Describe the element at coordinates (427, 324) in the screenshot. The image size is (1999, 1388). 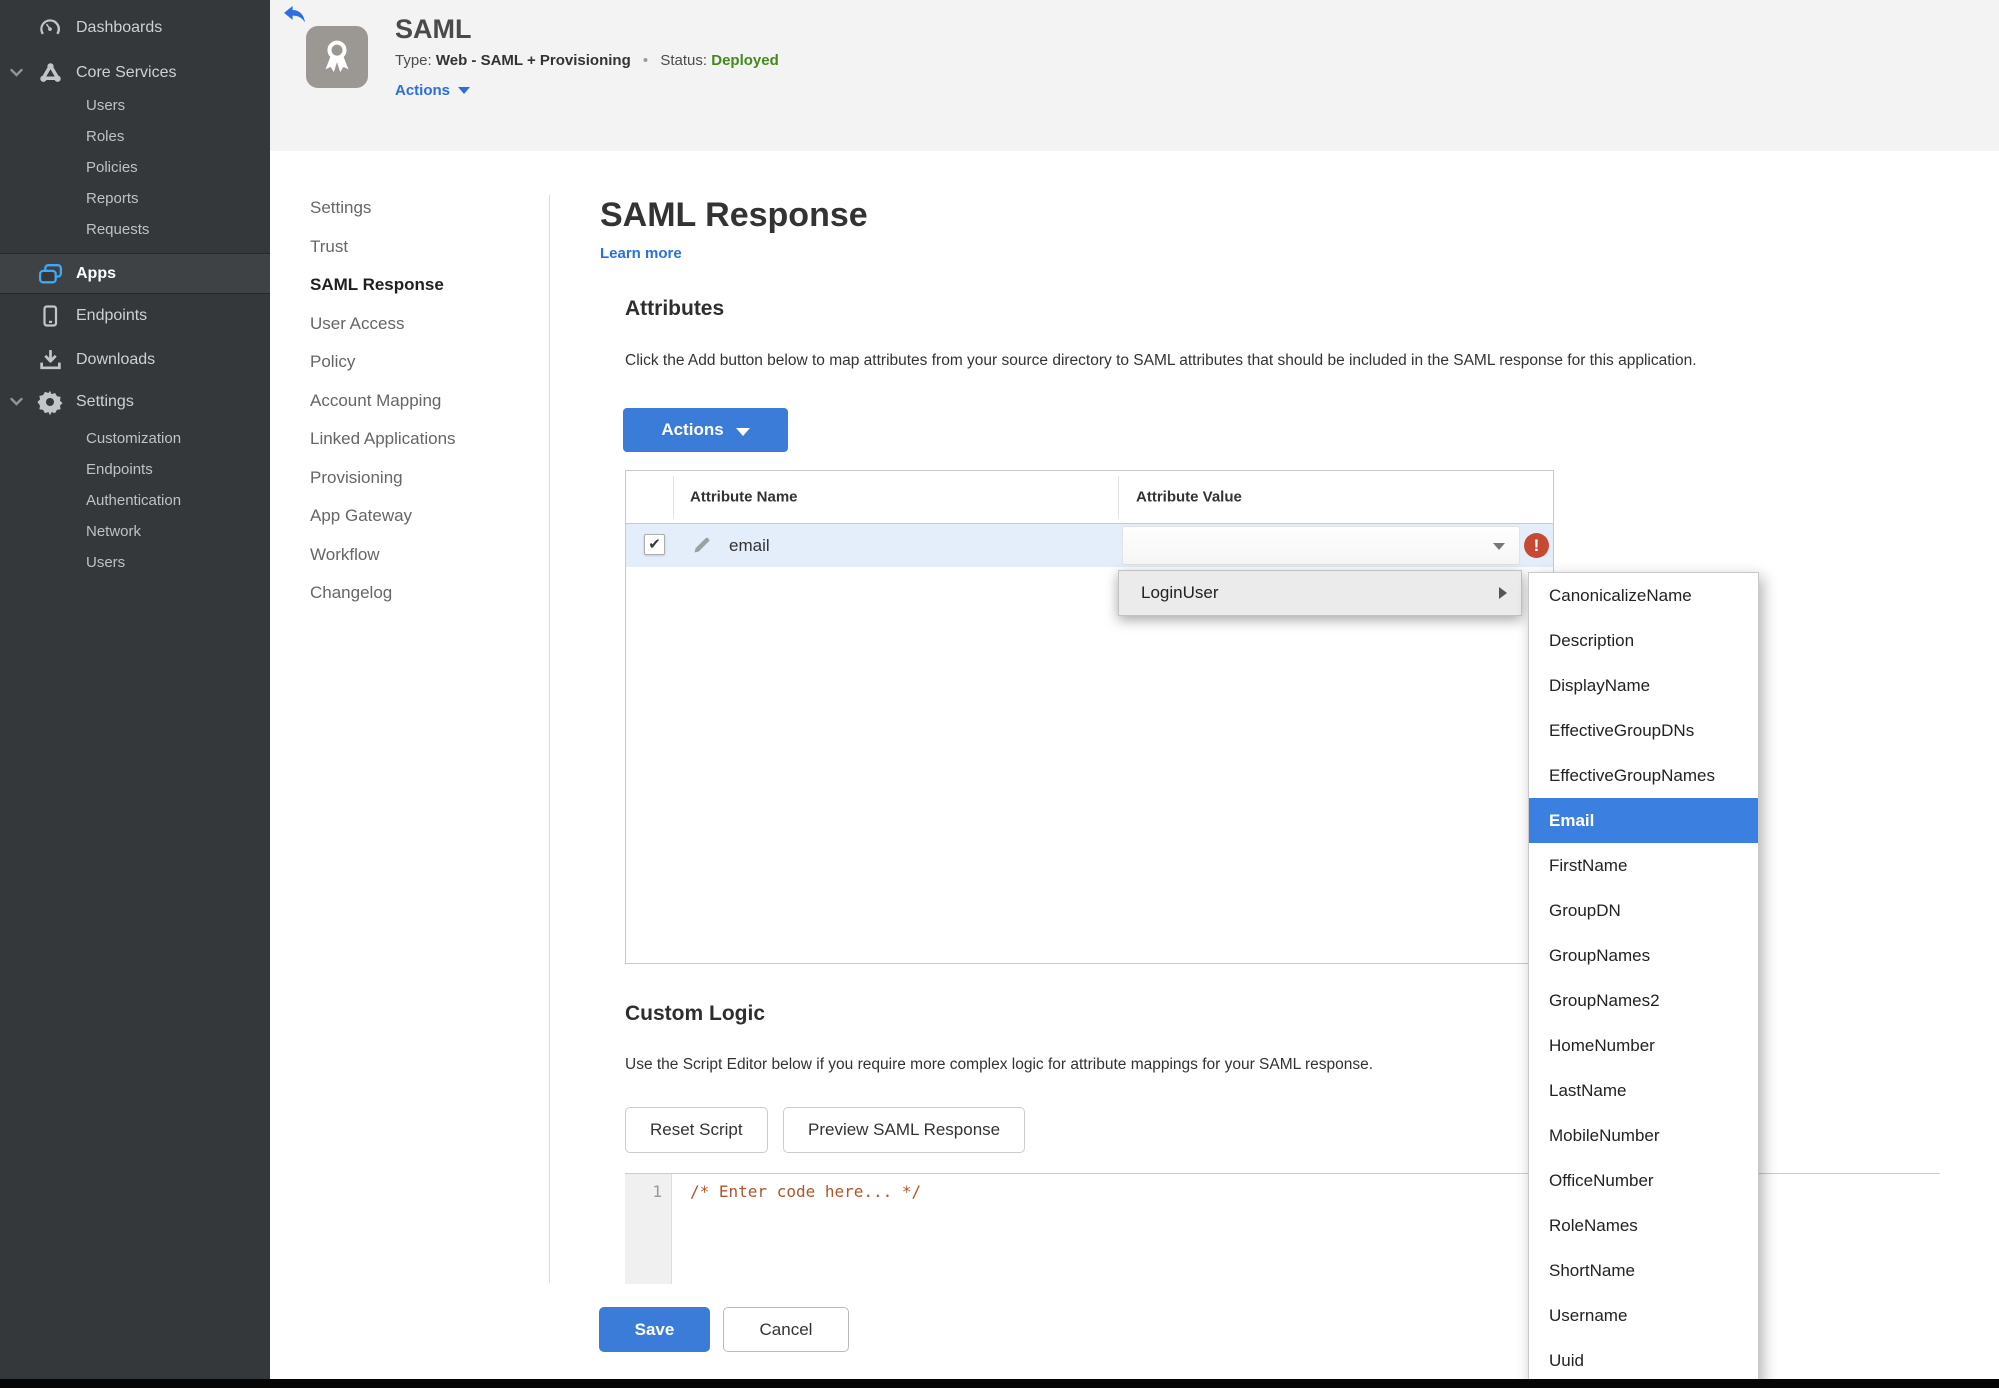
I see `subnav-item: User Access` at that location.